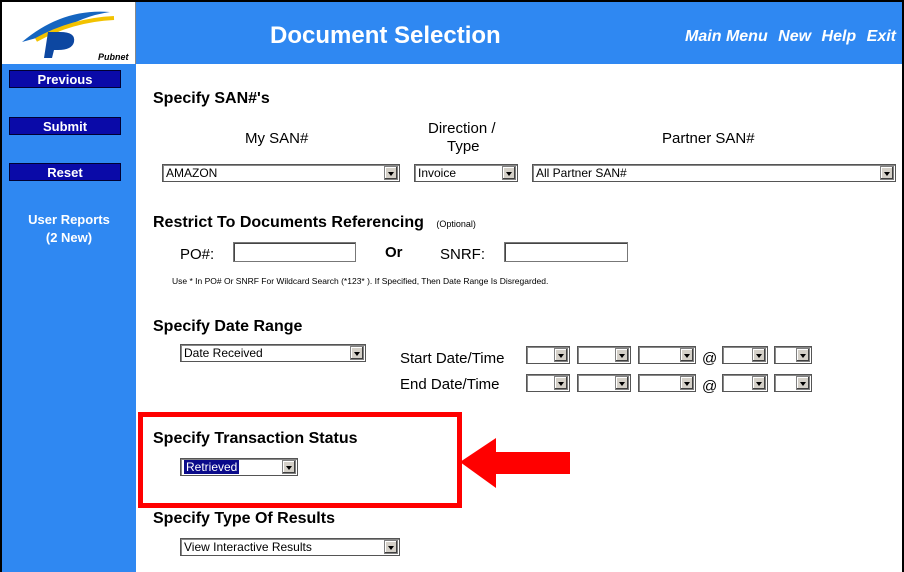 The image size is (904, 572). Describe the element at coordinates (881, 36) in the screenshot. I see `exit-link: Exit` at that location.